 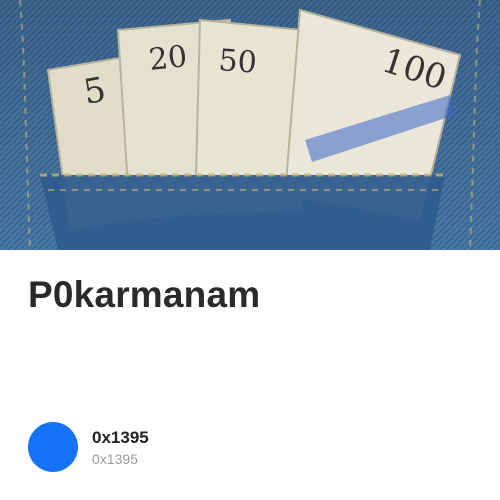 What do you see at coordinates (237, 62) in the screenshot?
I see `bill-50-label: 50` at bounding box center [237, 62].